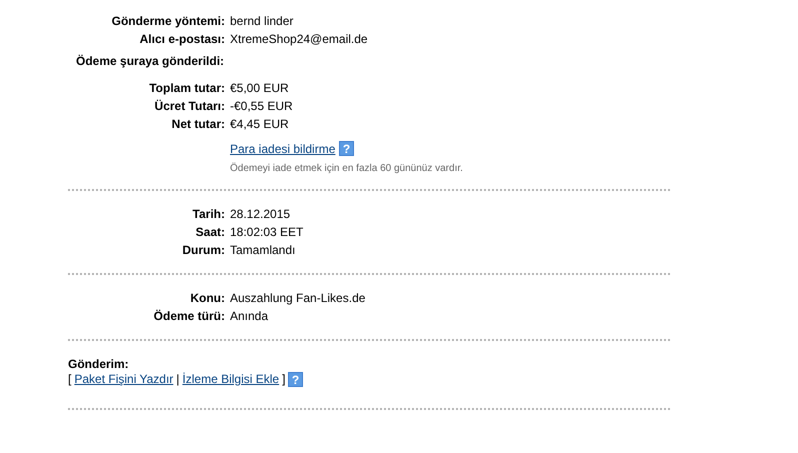 The height and width of the screenshot is (453, 798). Describe the element at coordinates (261, 214) in the screenshot. I see `field-value: 28.12.2015` at that location.